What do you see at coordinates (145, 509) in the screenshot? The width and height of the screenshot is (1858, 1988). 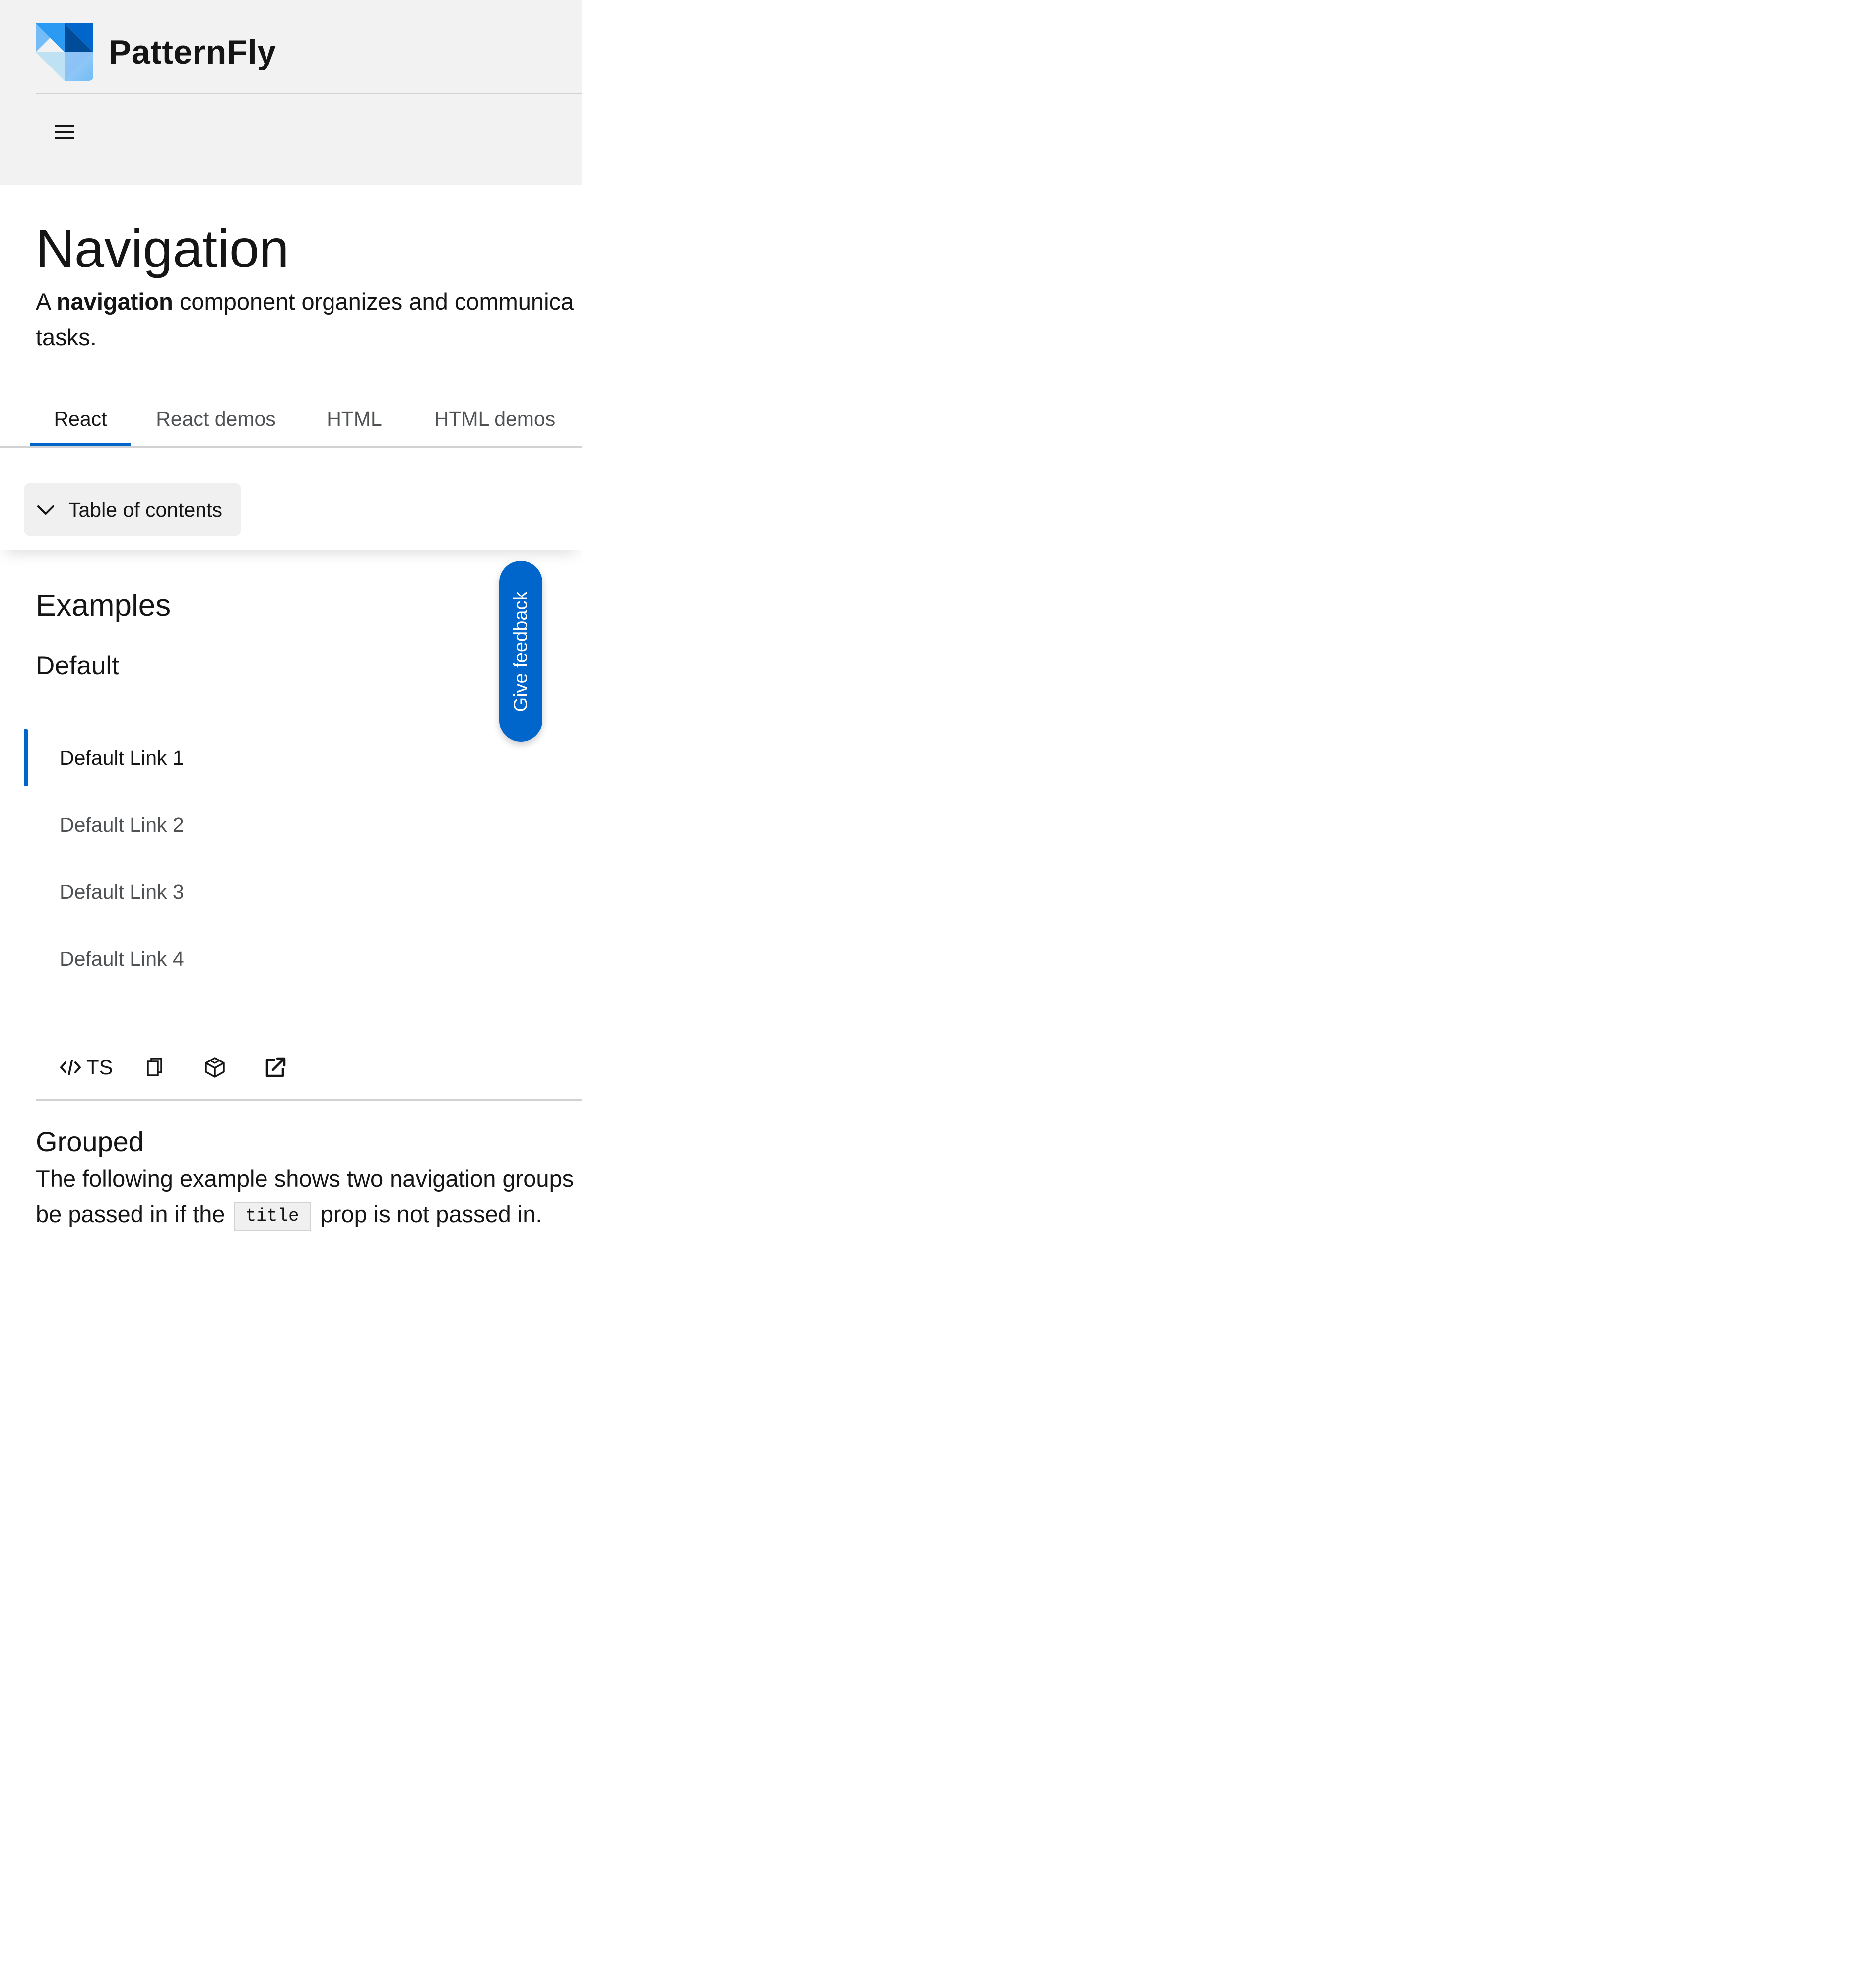 I see `toc-toggle-label: Table of contents` at bounding box center [145, 509].